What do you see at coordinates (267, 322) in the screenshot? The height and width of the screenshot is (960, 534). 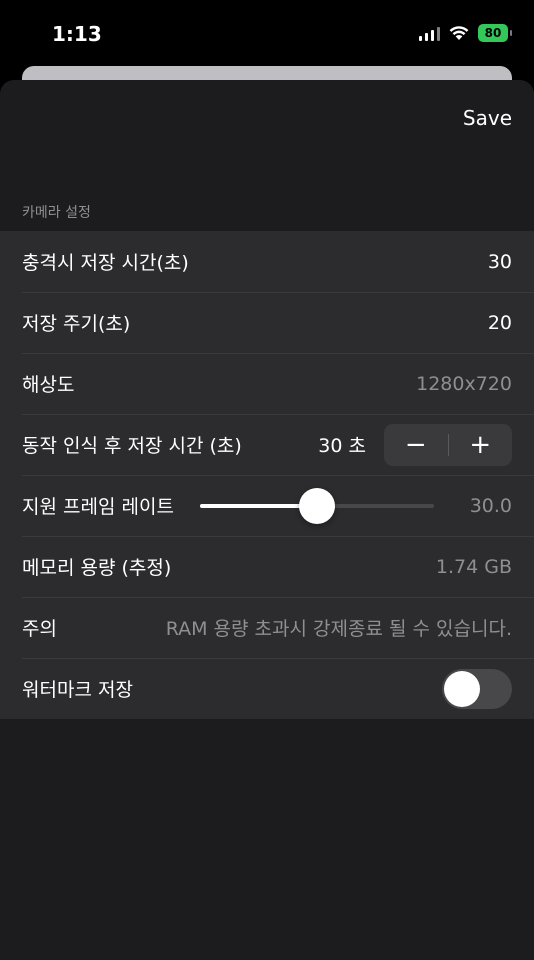 I see `save-cycle-row: 저장 주기(초) 20` at bounding box center [267, 322].